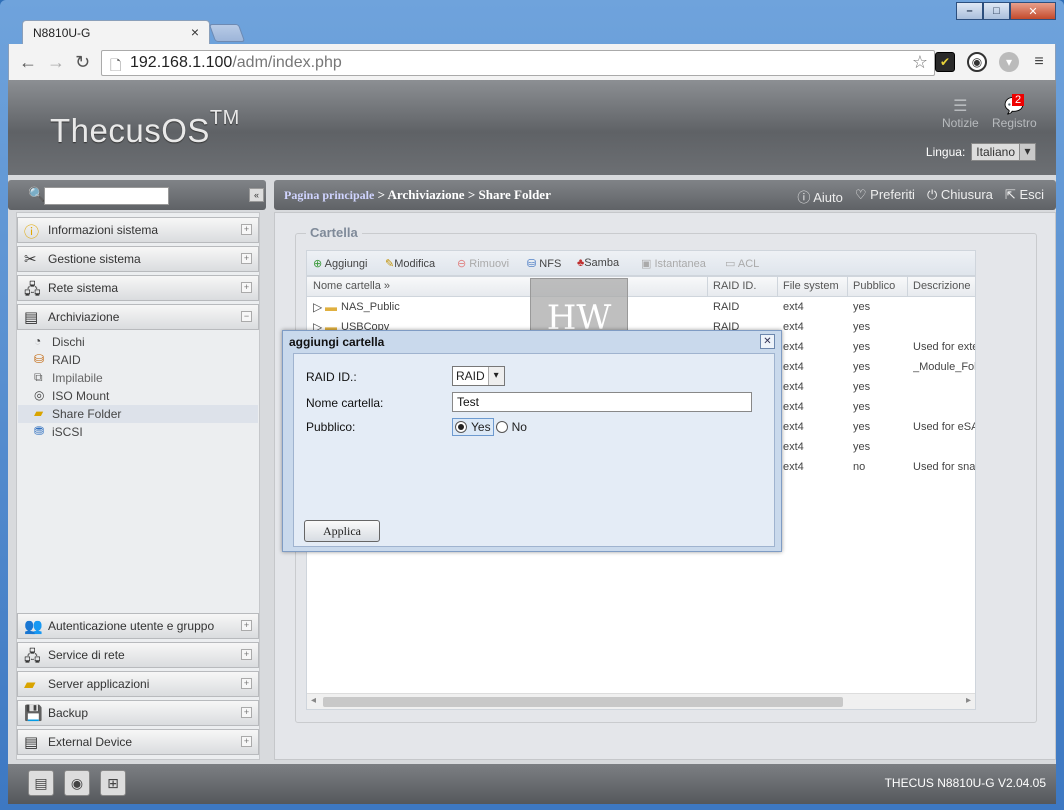 The image size is (1064, 810). Describe the element at coordinates (859, 467) in the screenshot. I see `cell-pubblico: no` at that location.